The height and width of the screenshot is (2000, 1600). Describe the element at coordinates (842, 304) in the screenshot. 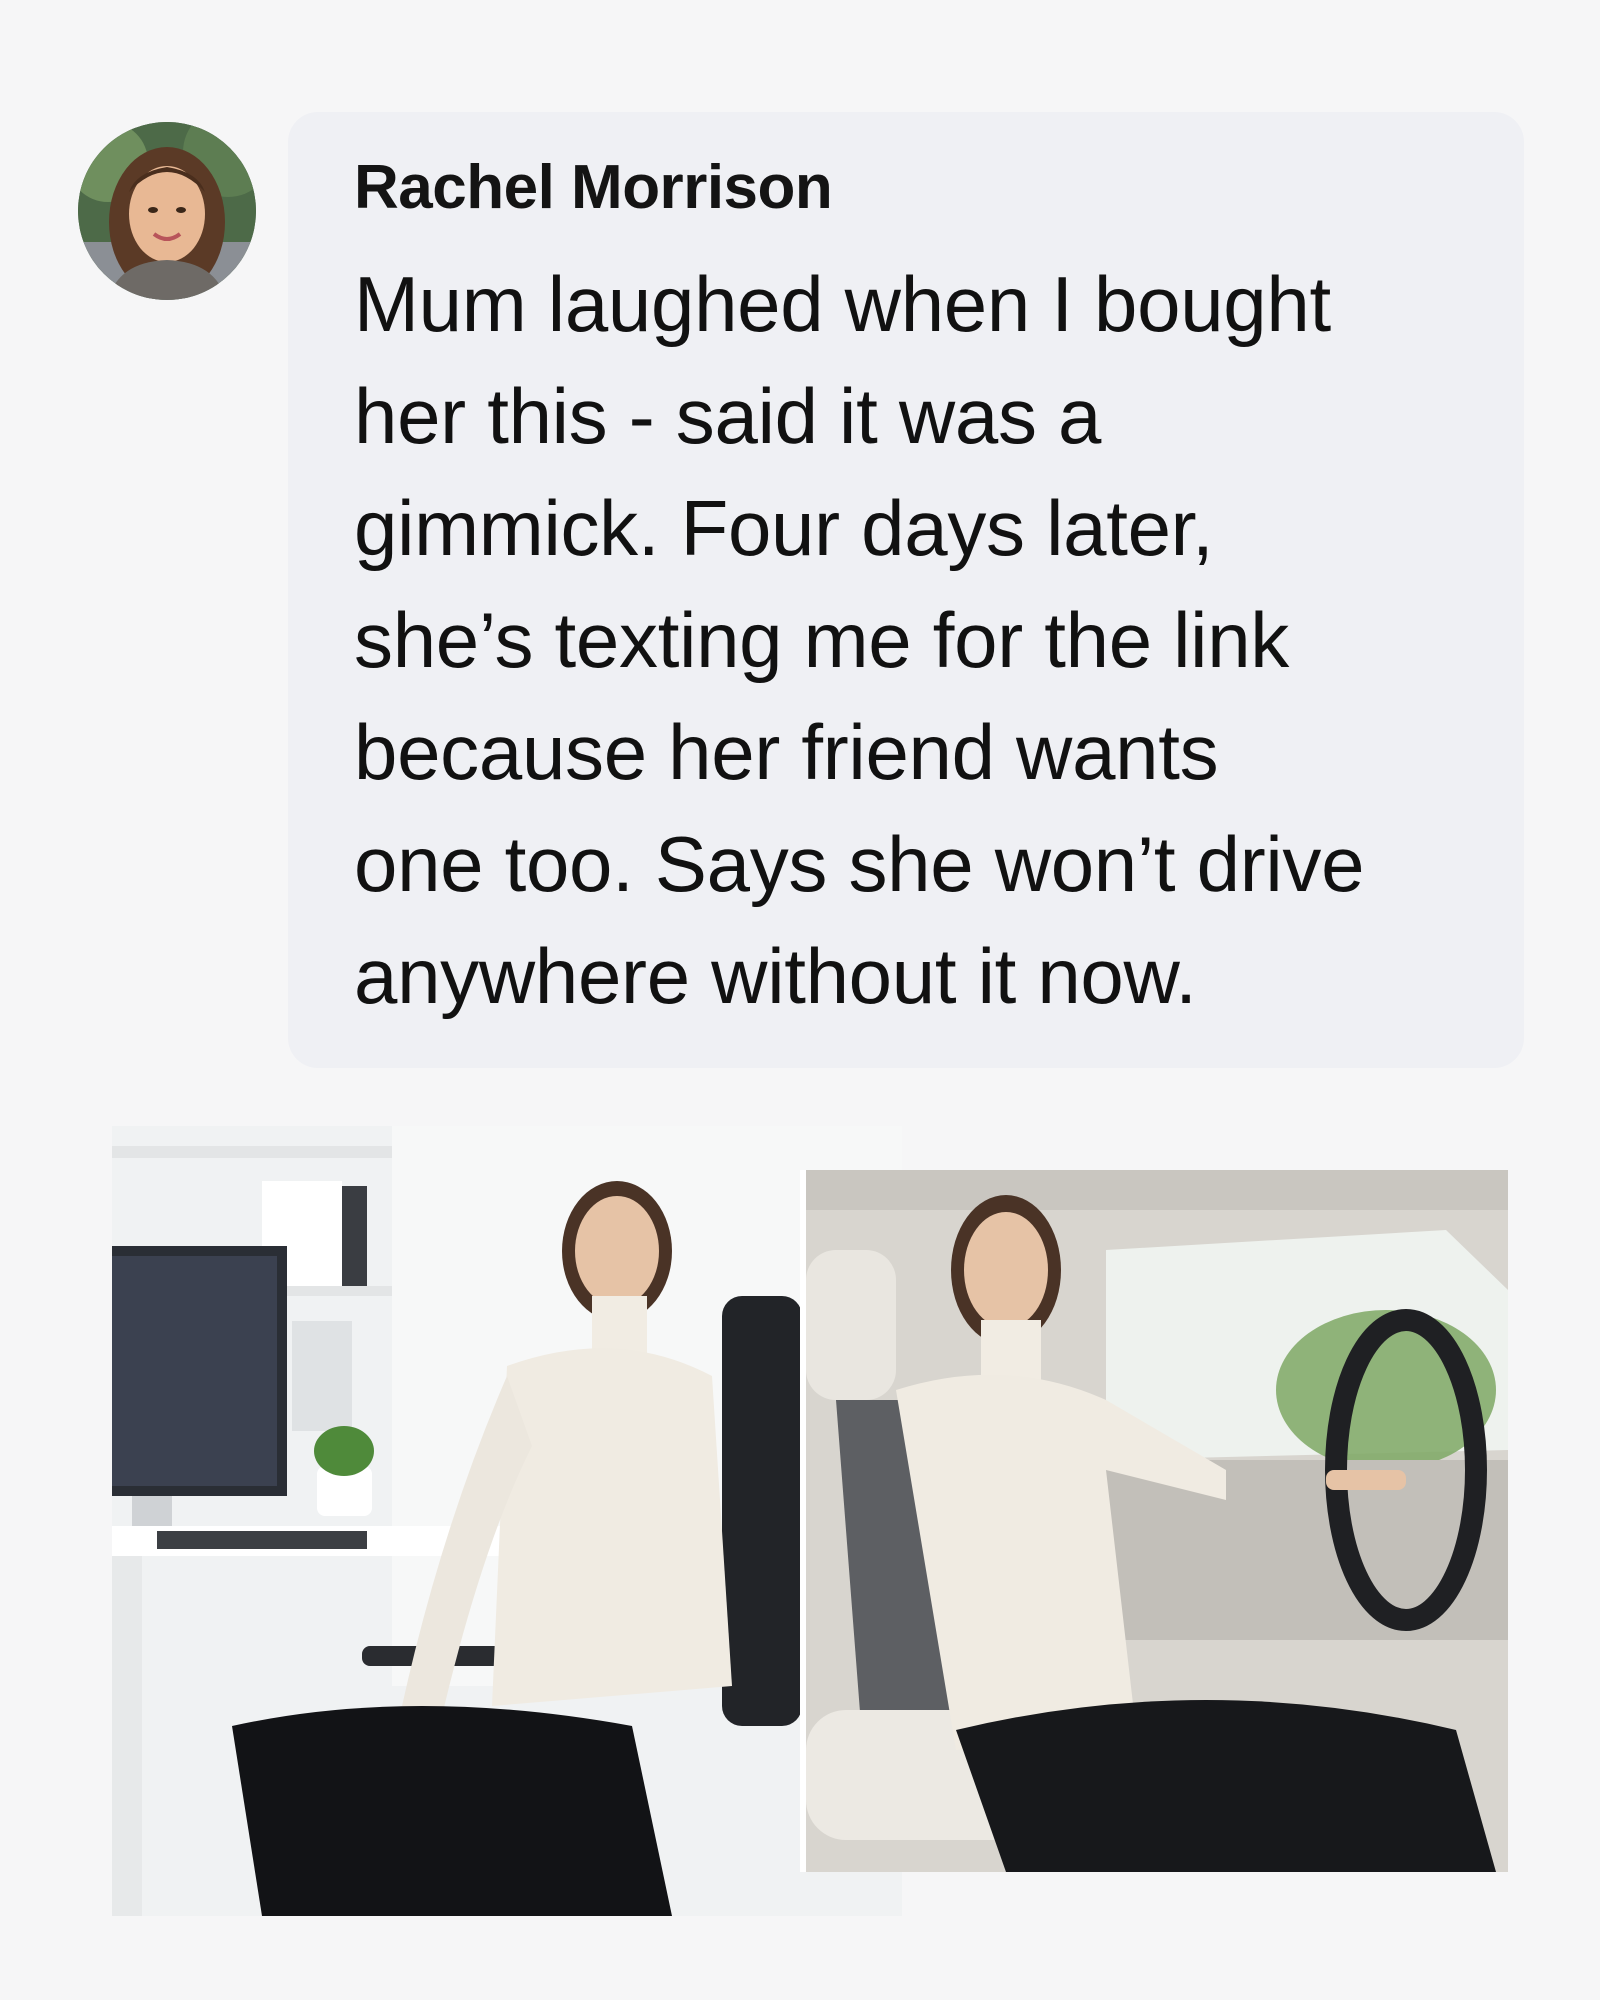

I see `comment-line: Mum laughed when I bought` at that location.